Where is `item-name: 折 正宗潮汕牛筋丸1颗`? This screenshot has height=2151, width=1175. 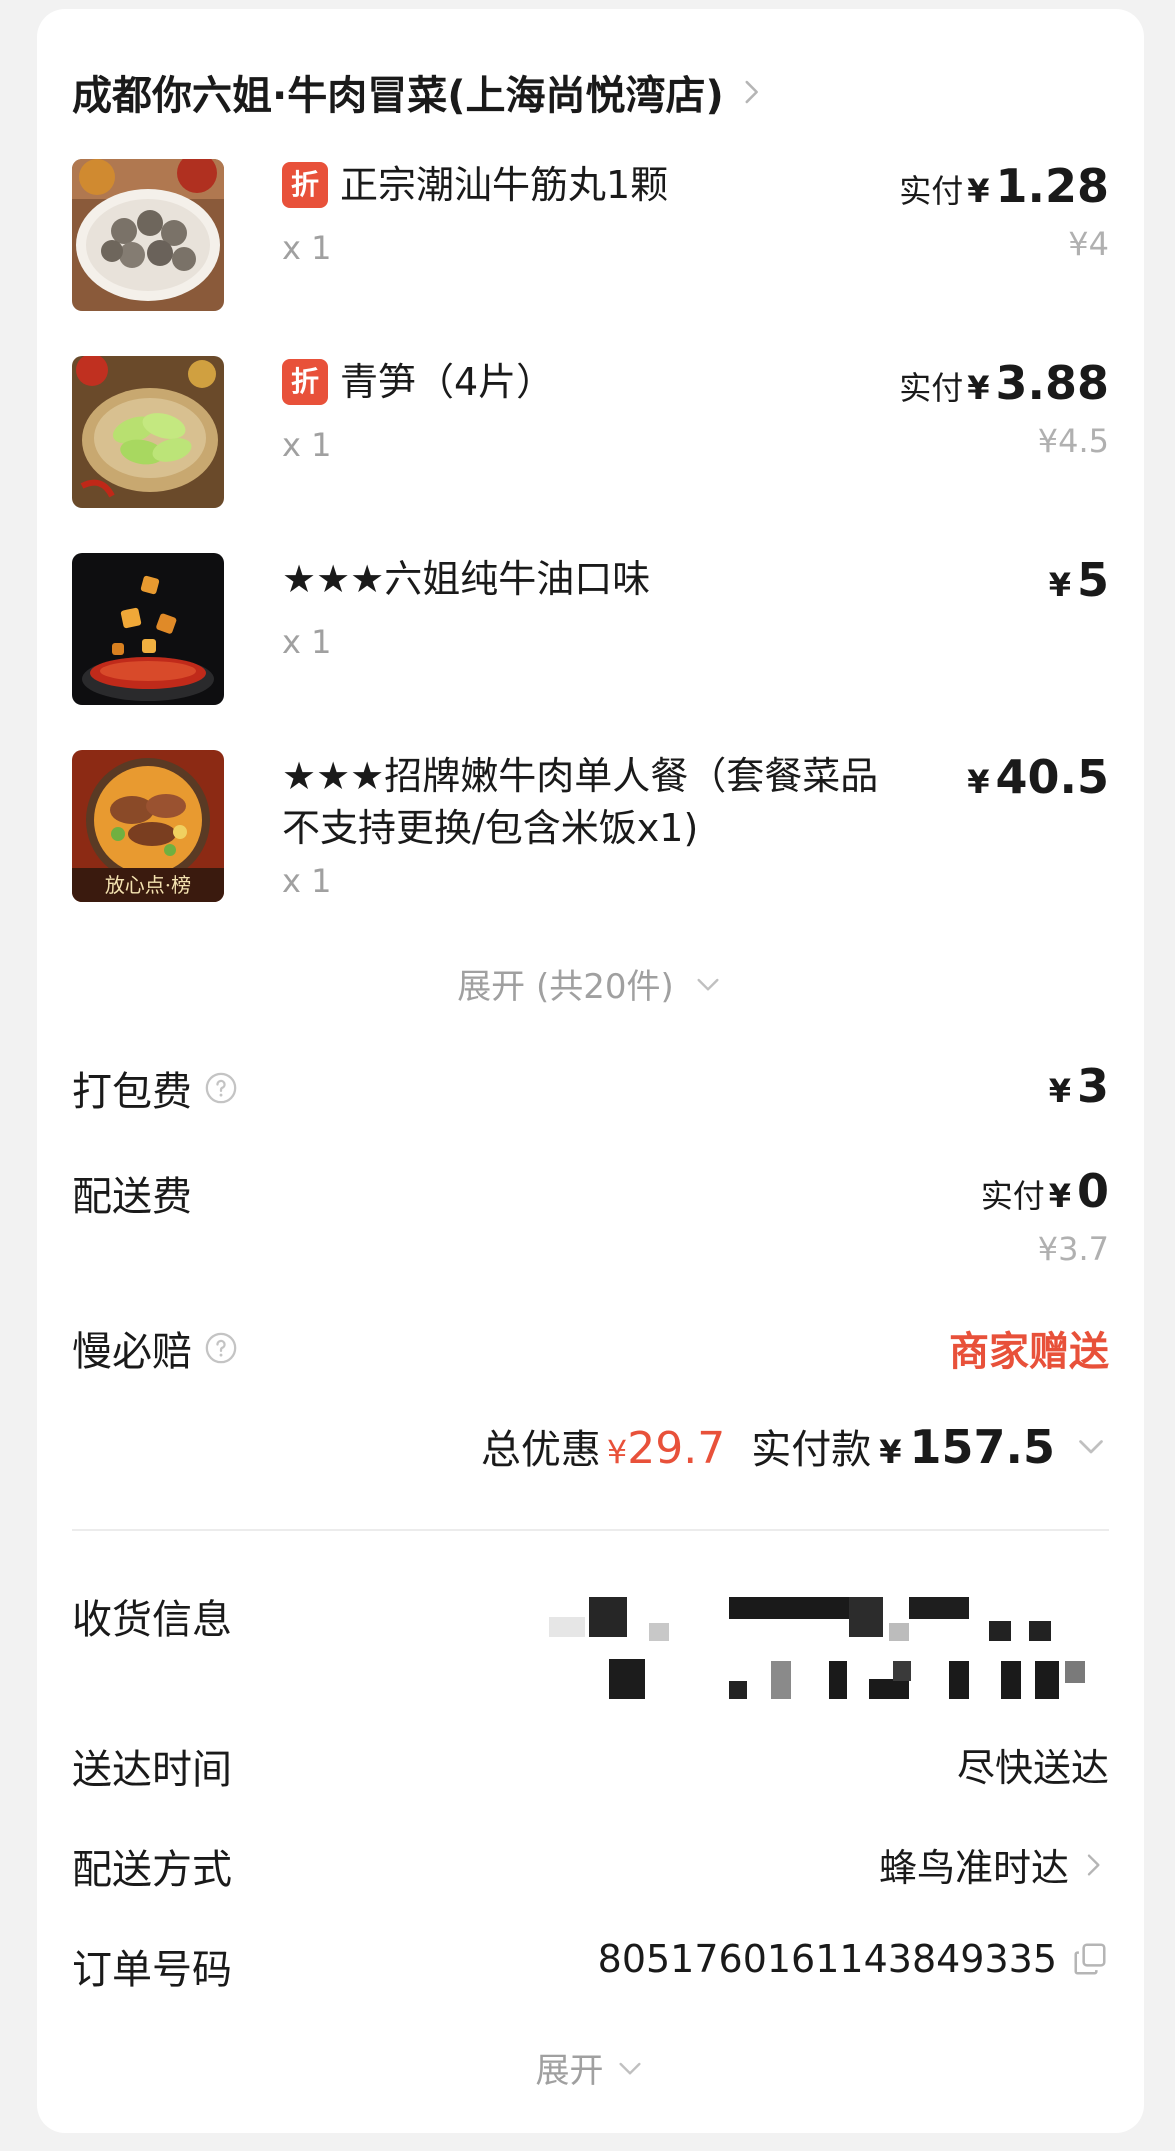 item-name: 折 正宗潮汕牛筋丸1颗 is located at coordinates (582, 185).